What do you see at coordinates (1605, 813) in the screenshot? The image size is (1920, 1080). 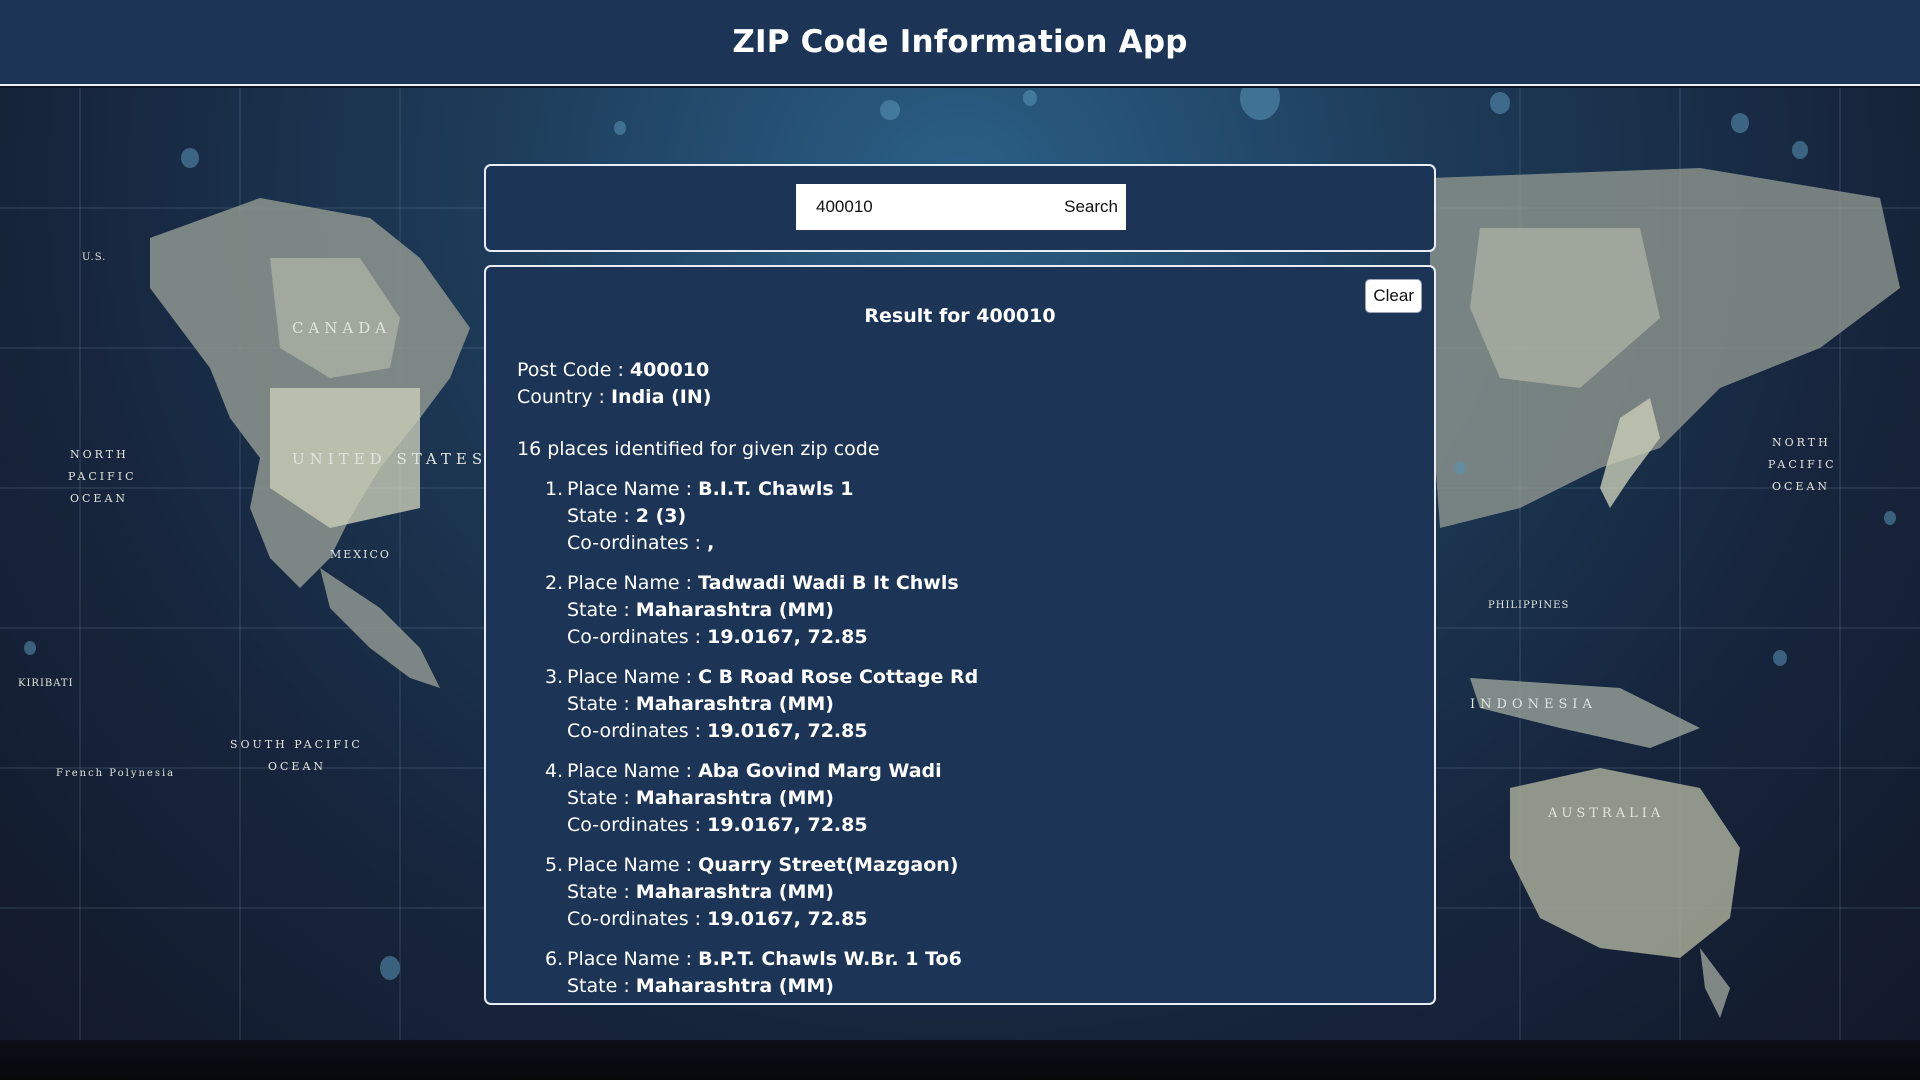 I see `svg-text: AUSTRALIA` at bounding box center [1605, 813].